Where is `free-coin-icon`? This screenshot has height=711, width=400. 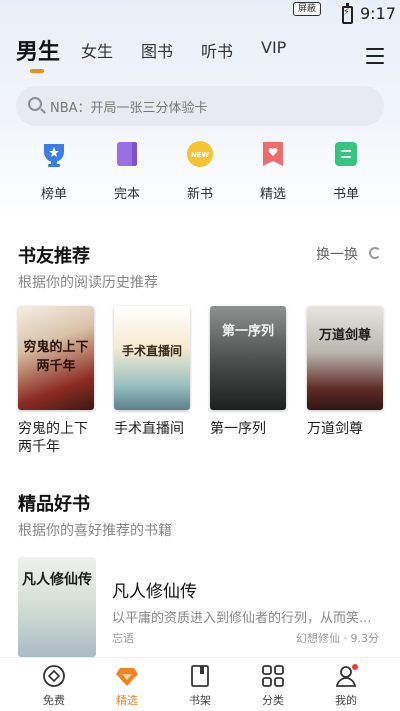 free-coin-icon is located at coordinates (54, 676).